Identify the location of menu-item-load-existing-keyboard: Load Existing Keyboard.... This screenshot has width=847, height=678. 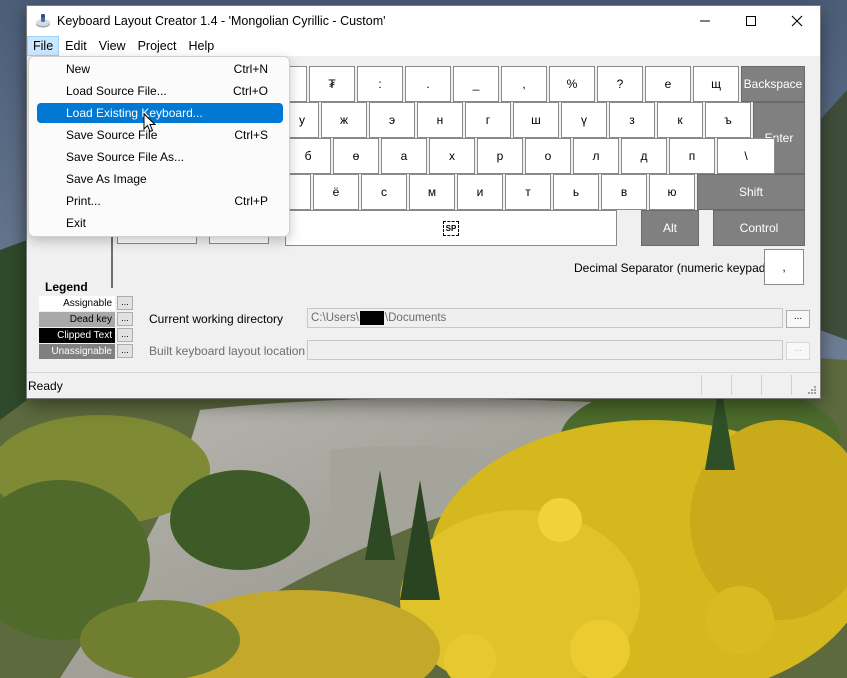
(160, 113).